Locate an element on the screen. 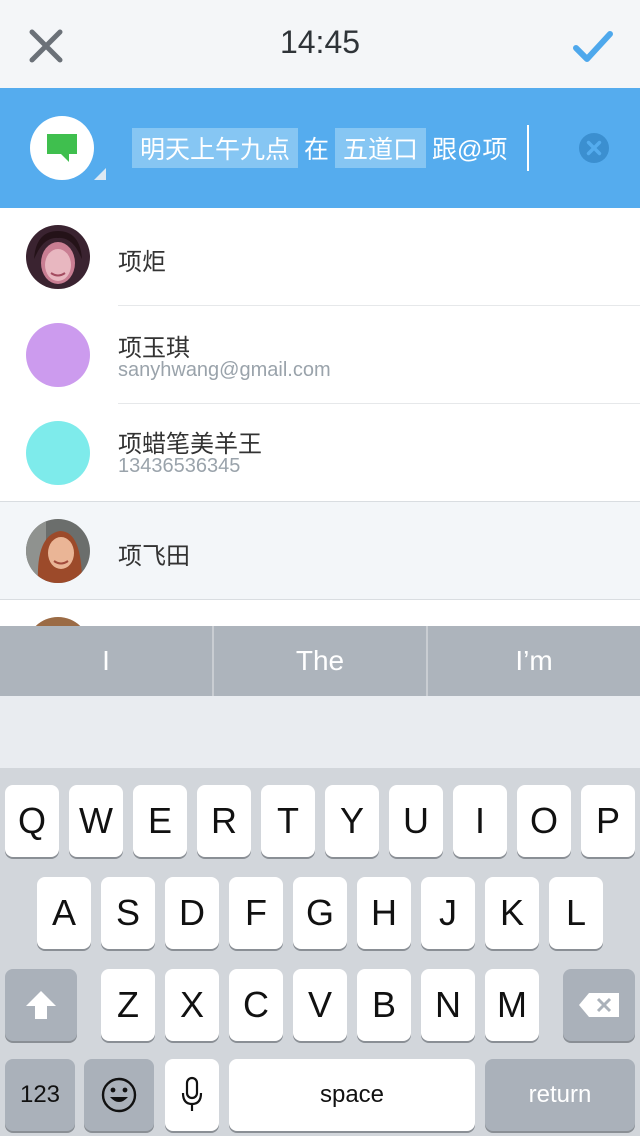 The height and width of the screenshot is (1136, 640). clear-button is located at coordinates (594, 148).